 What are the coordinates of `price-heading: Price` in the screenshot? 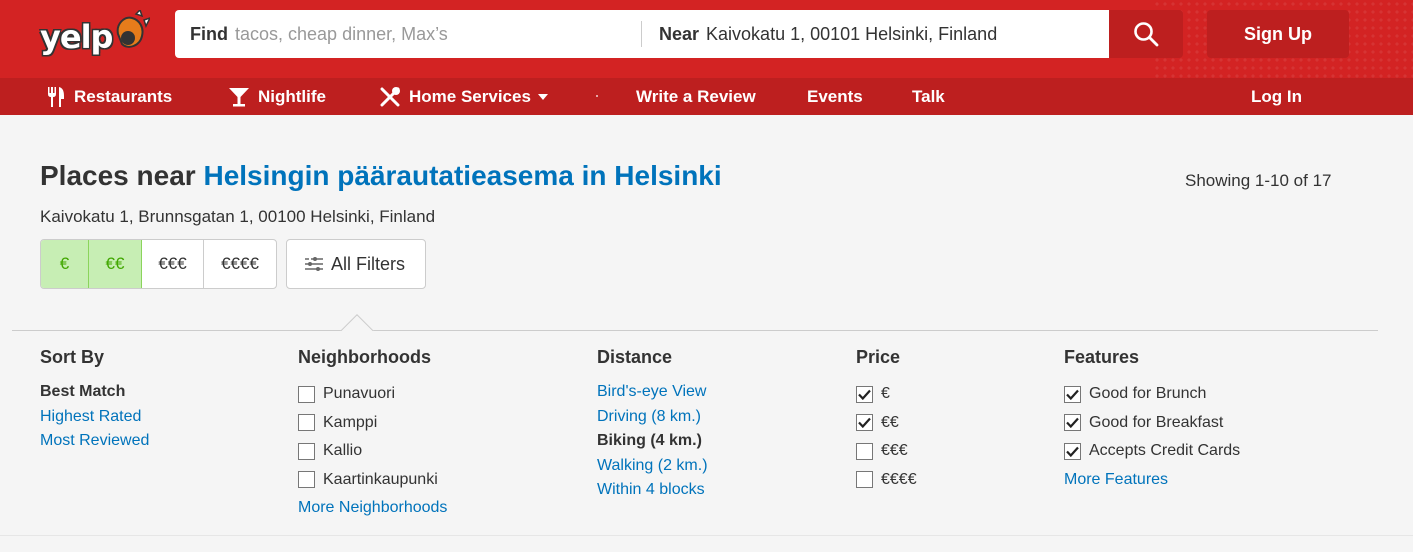 It's located at (878, 357).